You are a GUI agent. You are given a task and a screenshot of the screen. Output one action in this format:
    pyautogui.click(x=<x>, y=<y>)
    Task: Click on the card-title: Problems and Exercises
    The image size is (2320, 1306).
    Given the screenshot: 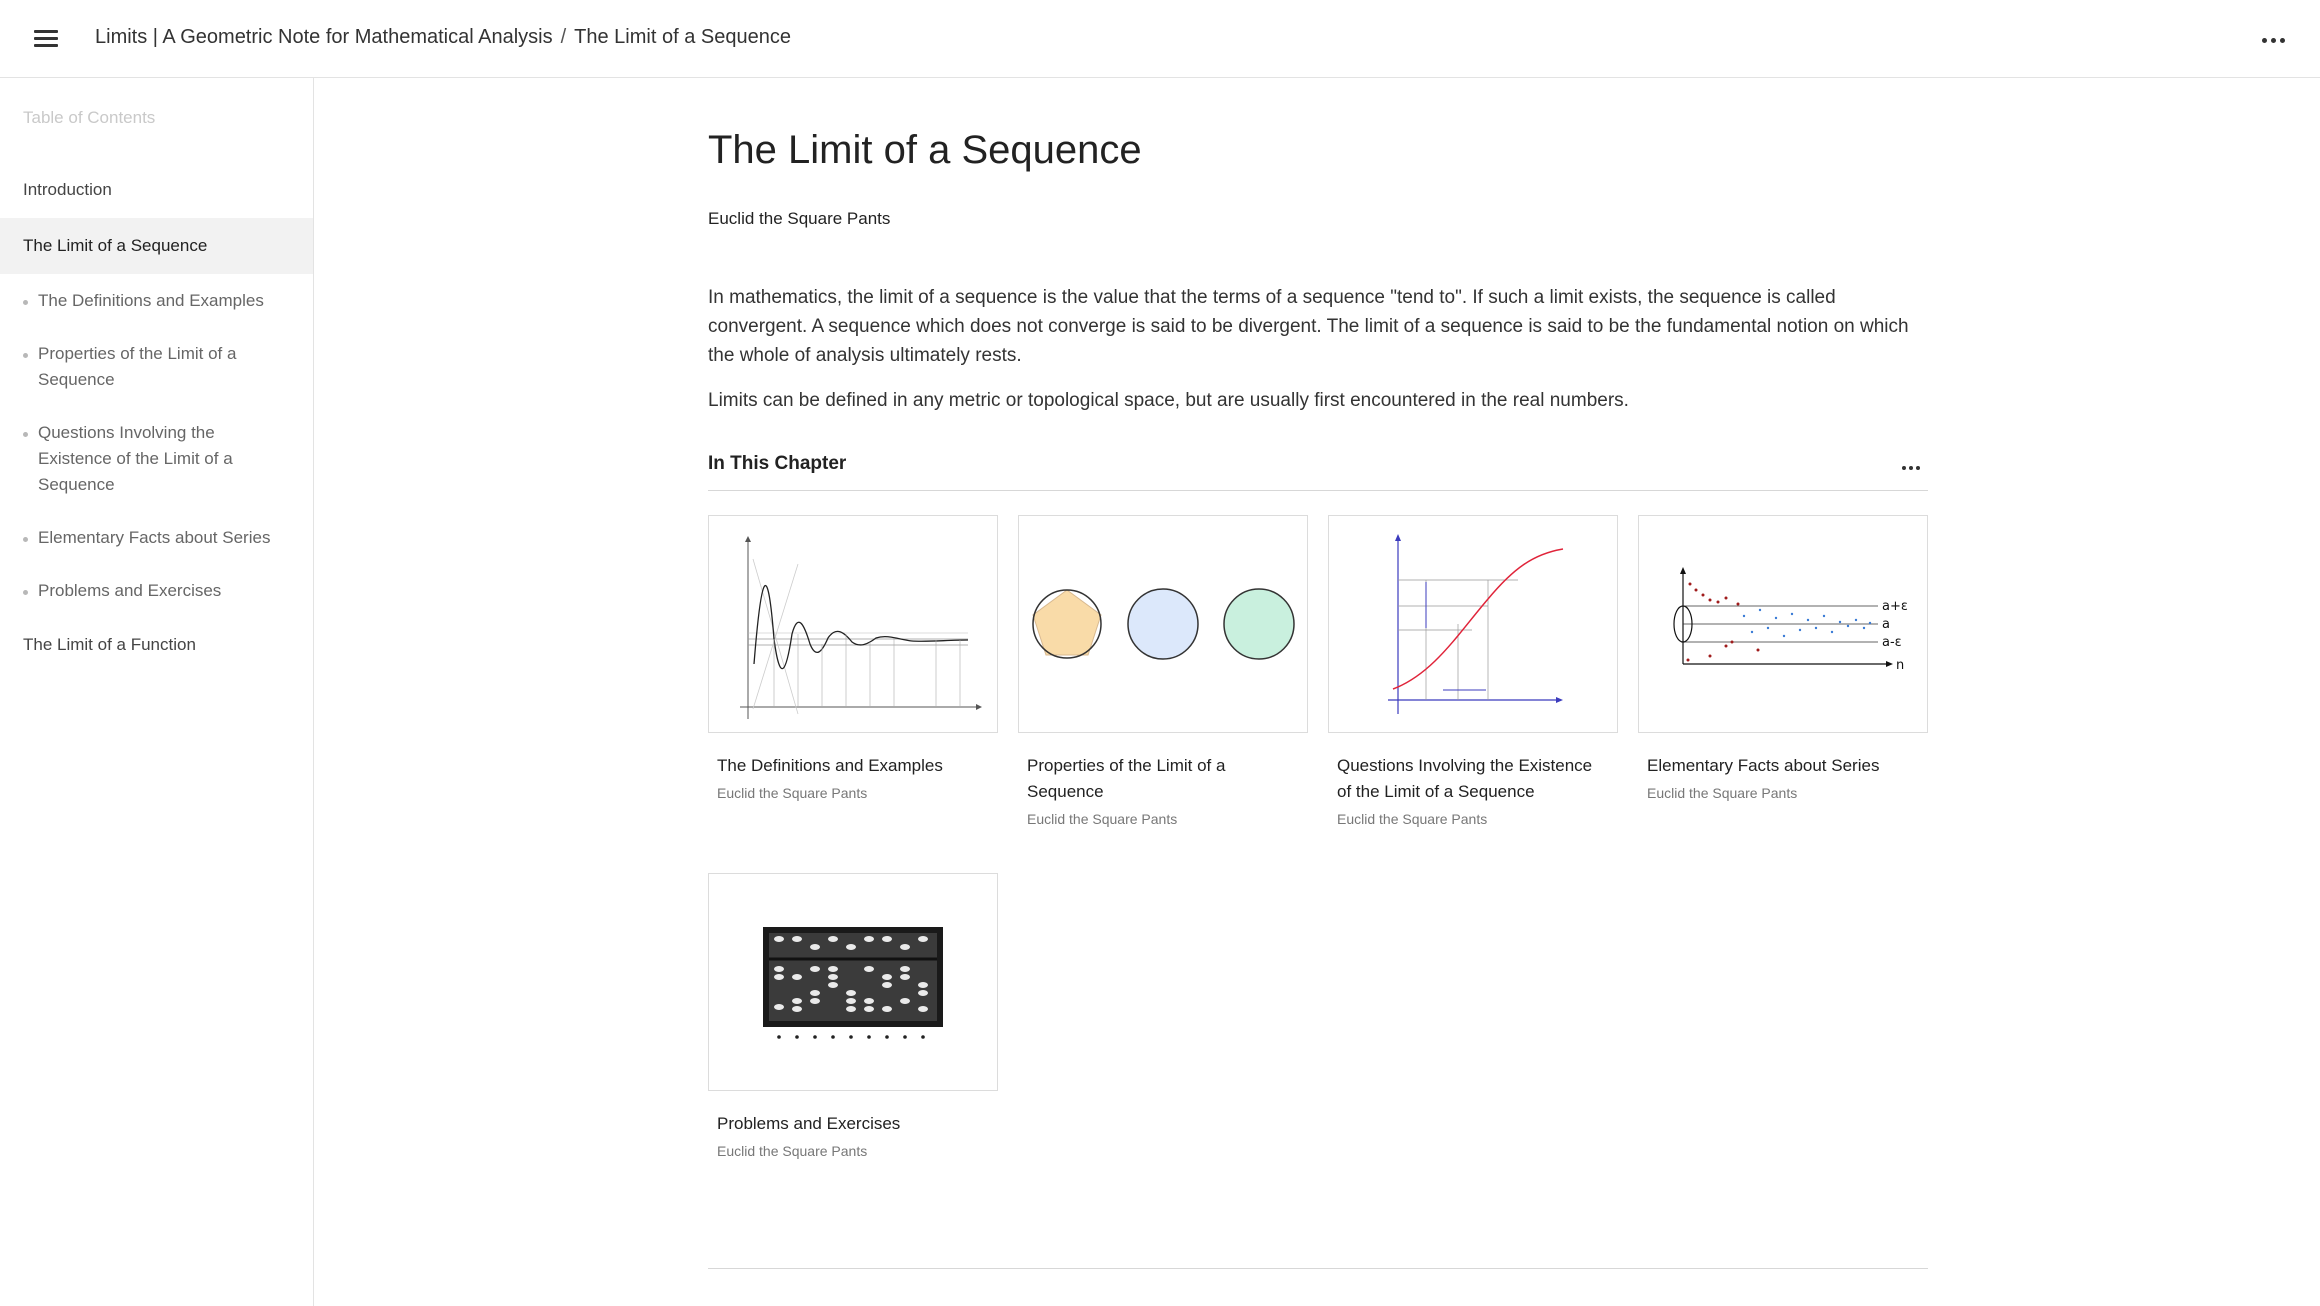 What is the action you would take?
    pyautogui.click(x=809, y=1123)
    